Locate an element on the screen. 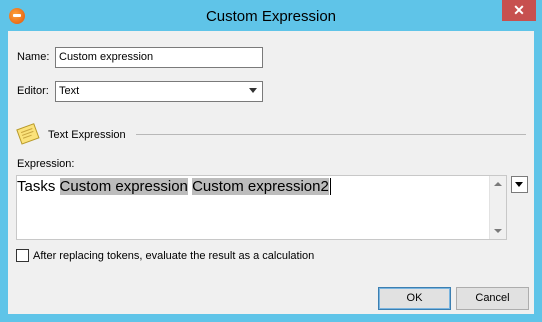  section-divider is located at coordinates (331, 134).